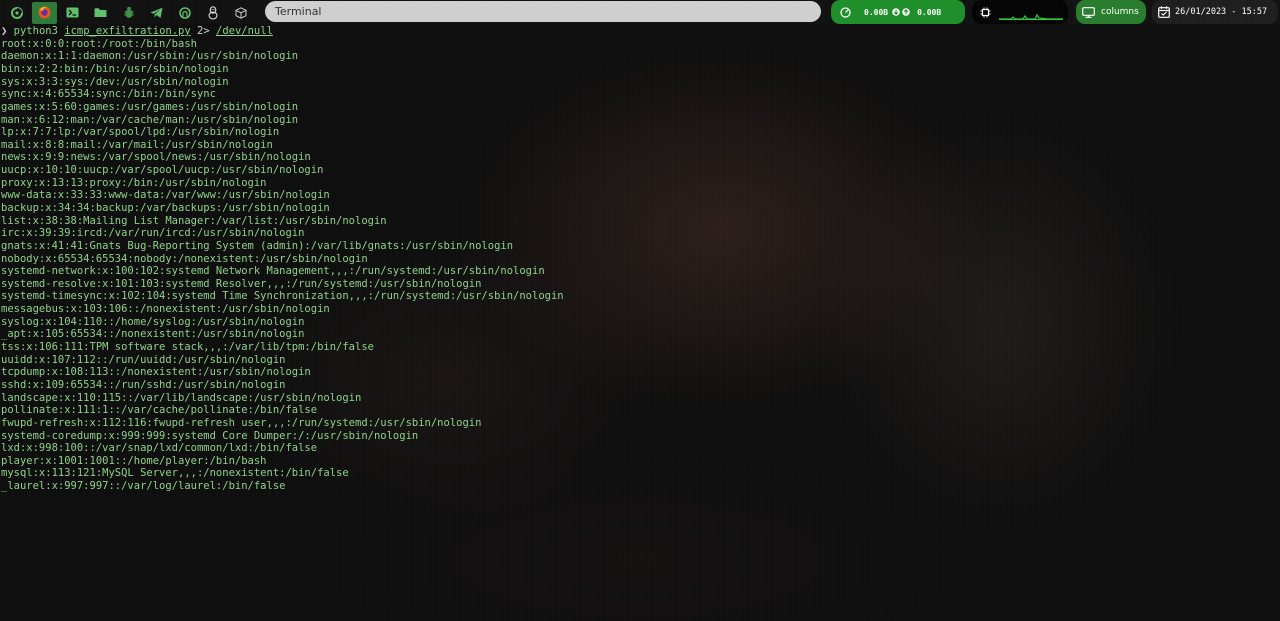 This screenshot has width=1280, height=621. What do you see at coordinates (127, 31) in the screenshot?
I see `script-path-link: icmp_exfiltration.py` at bounding box center [127, 31].